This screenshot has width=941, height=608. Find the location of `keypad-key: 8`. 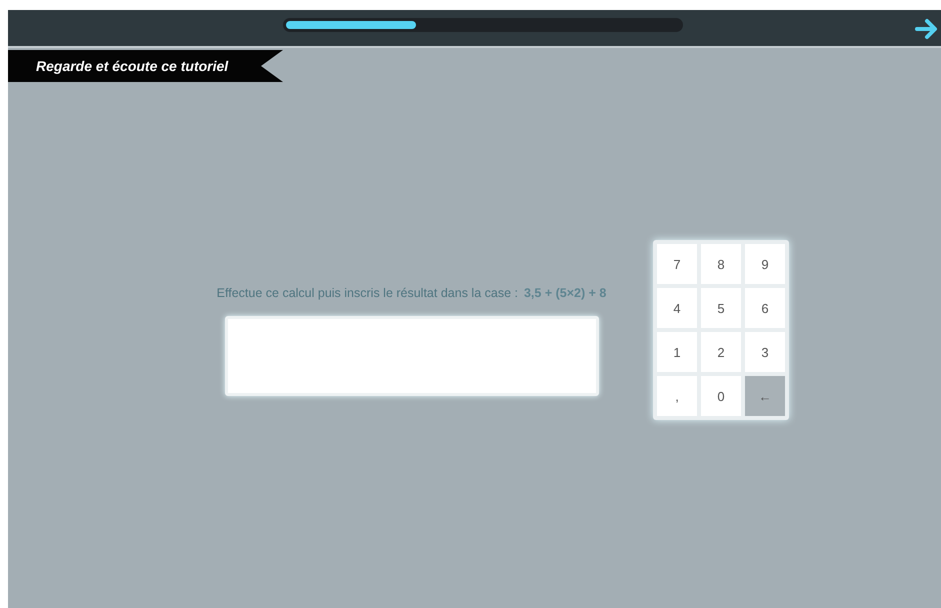

keypad-key: 8 is located at coordinates (721, 264).